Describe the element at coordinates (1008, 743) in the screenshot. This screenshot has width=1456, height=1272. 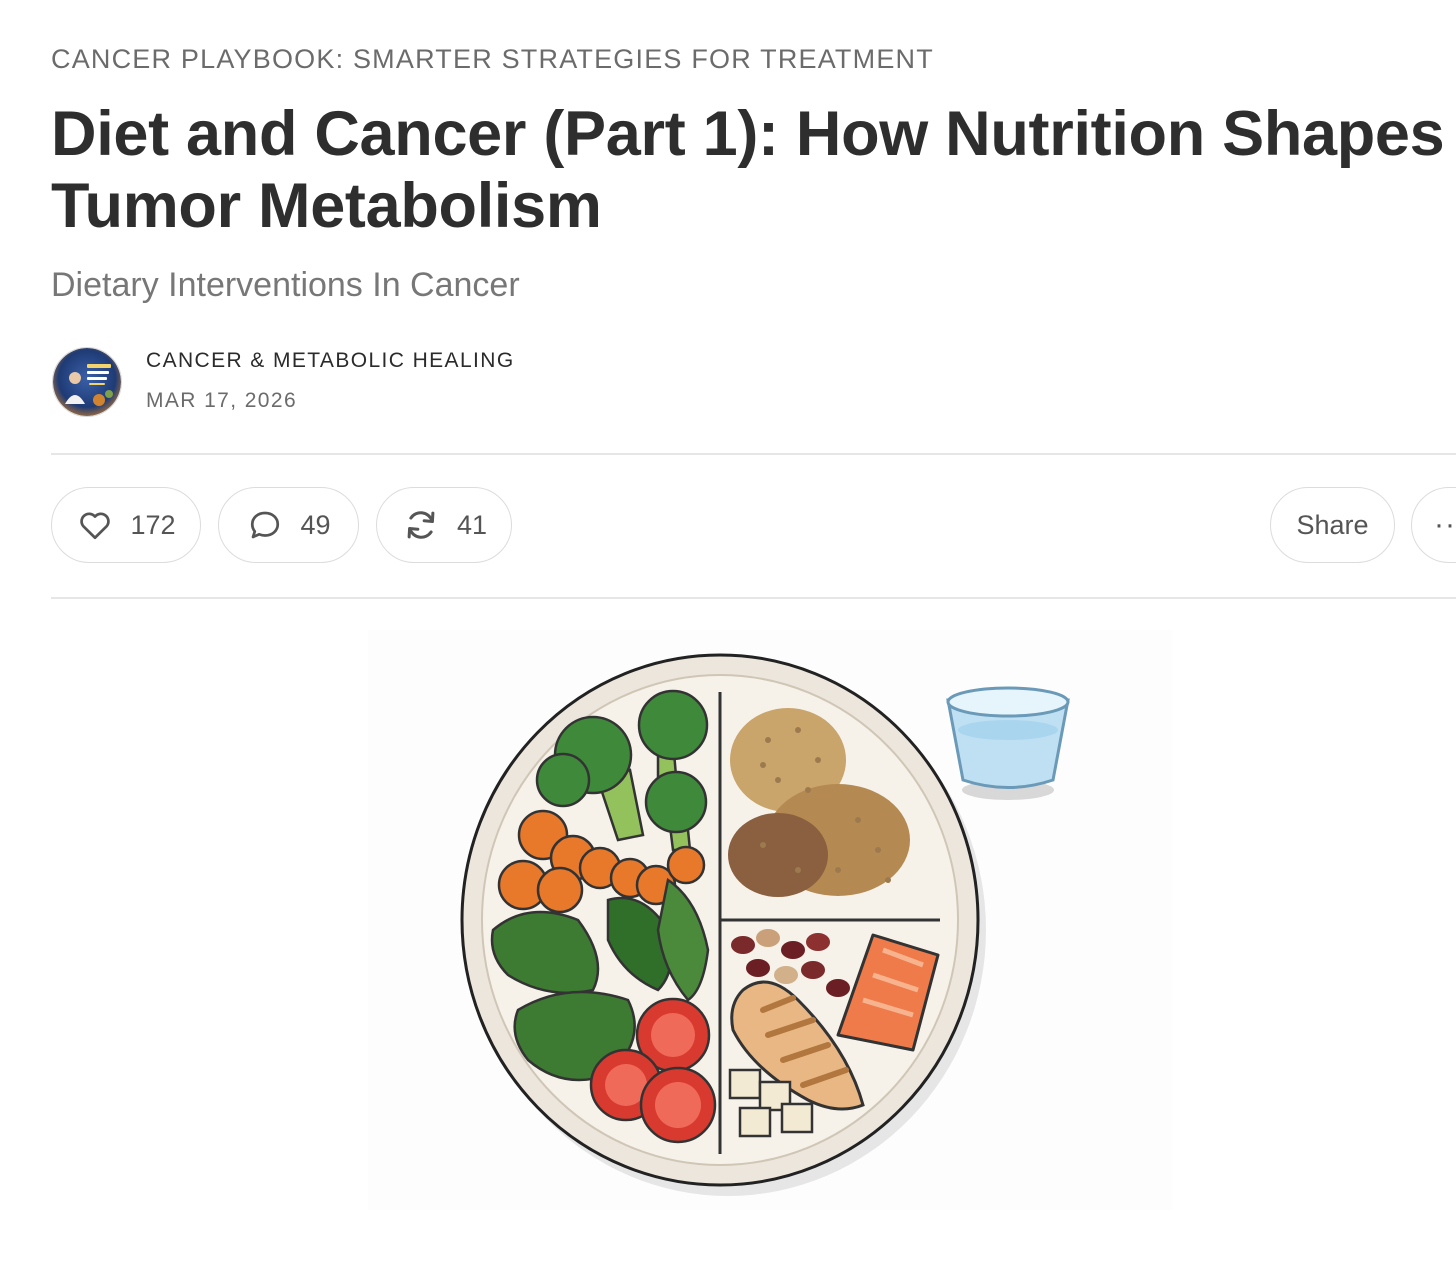
I see `water-glass` at that location.